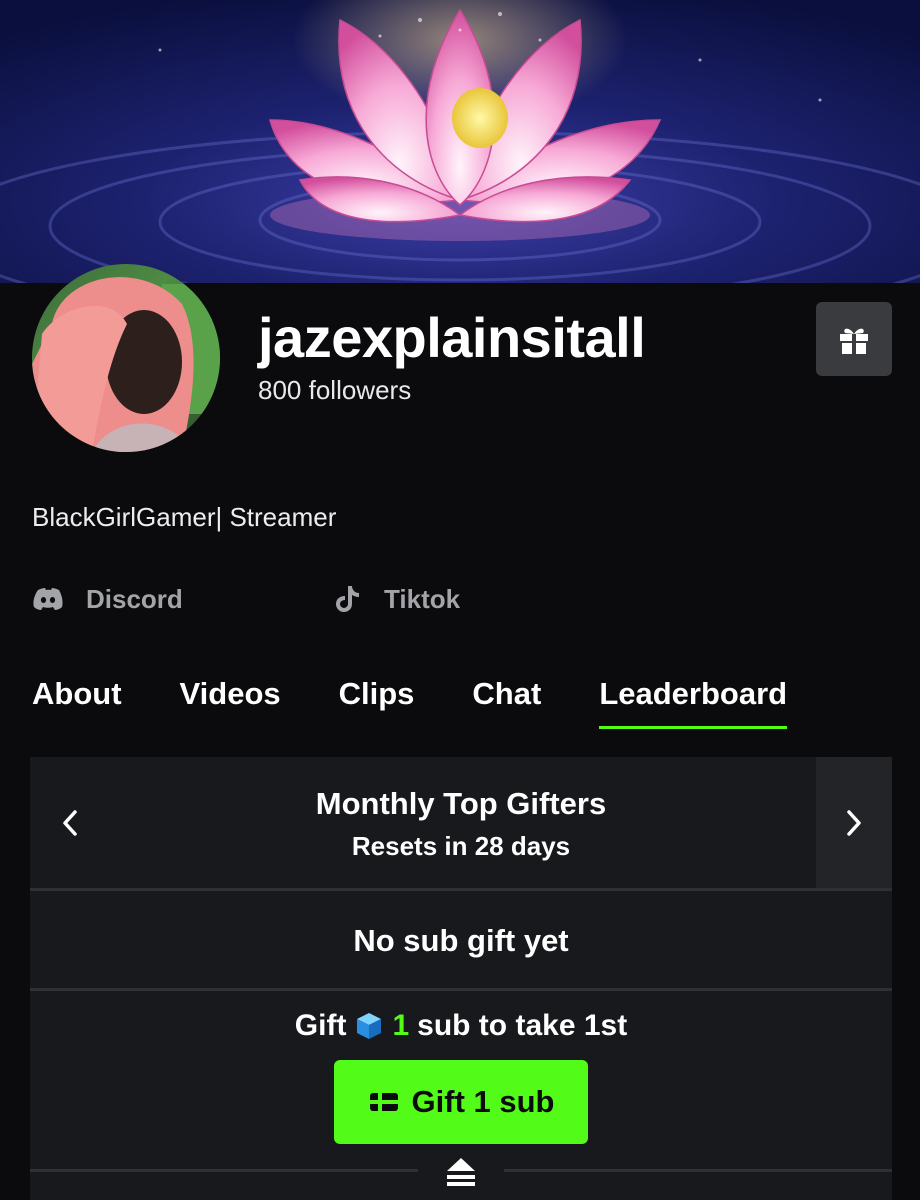 This screenshot has width=920, height=1200. Describe the element at coordinates (483, 1101) in the screenshot. I see `gift-sub-button-label: Gift 1 sub` at that location.